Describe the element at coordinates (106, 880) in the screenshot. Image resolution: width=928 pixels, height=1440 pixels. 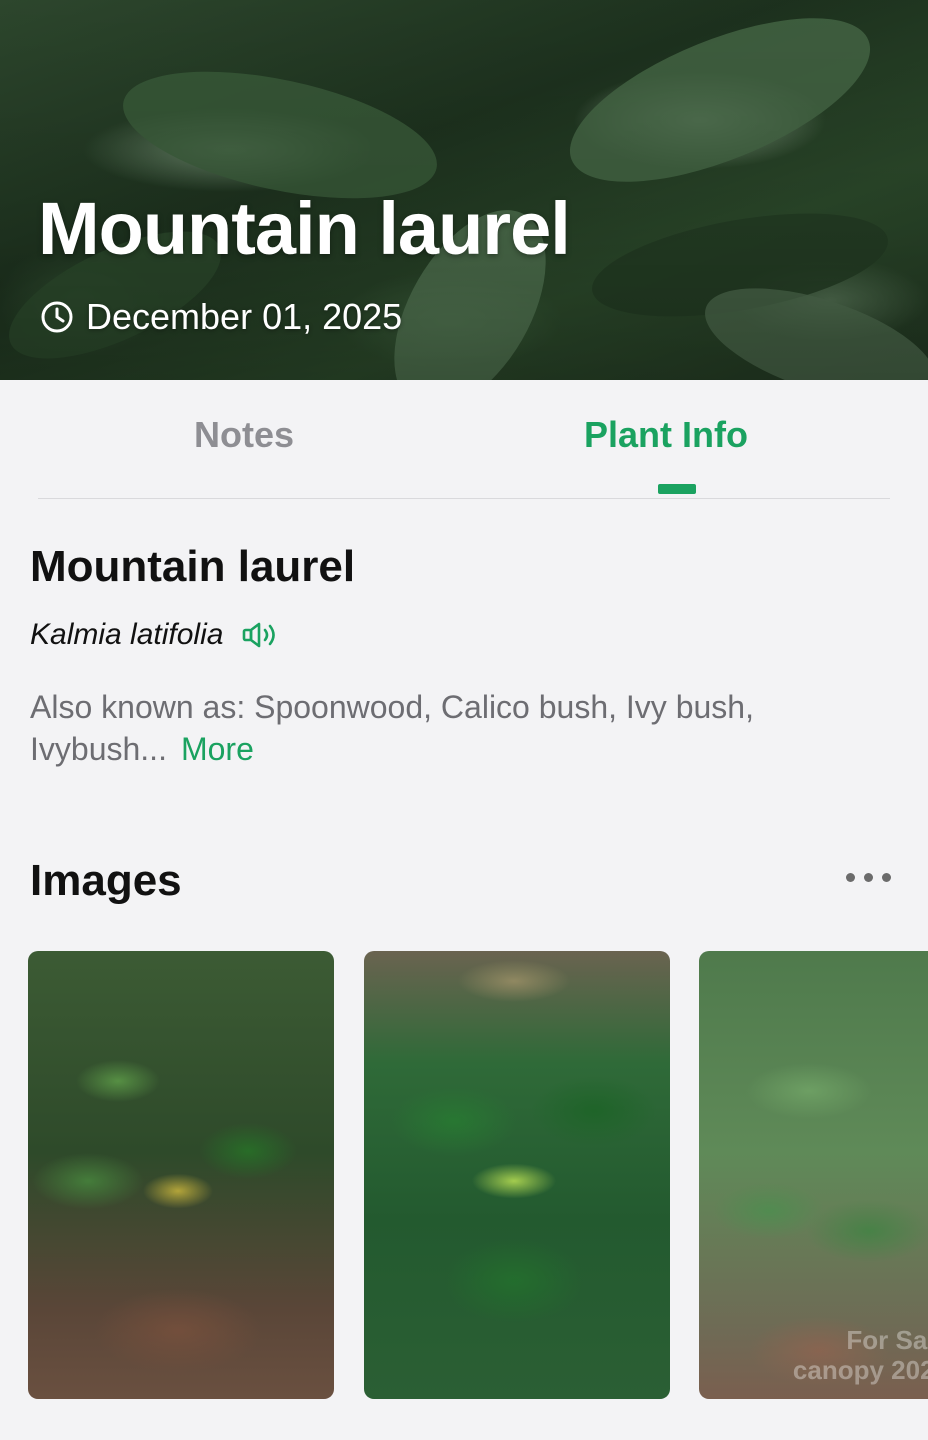
I see `images-section-title: Images` at that location.